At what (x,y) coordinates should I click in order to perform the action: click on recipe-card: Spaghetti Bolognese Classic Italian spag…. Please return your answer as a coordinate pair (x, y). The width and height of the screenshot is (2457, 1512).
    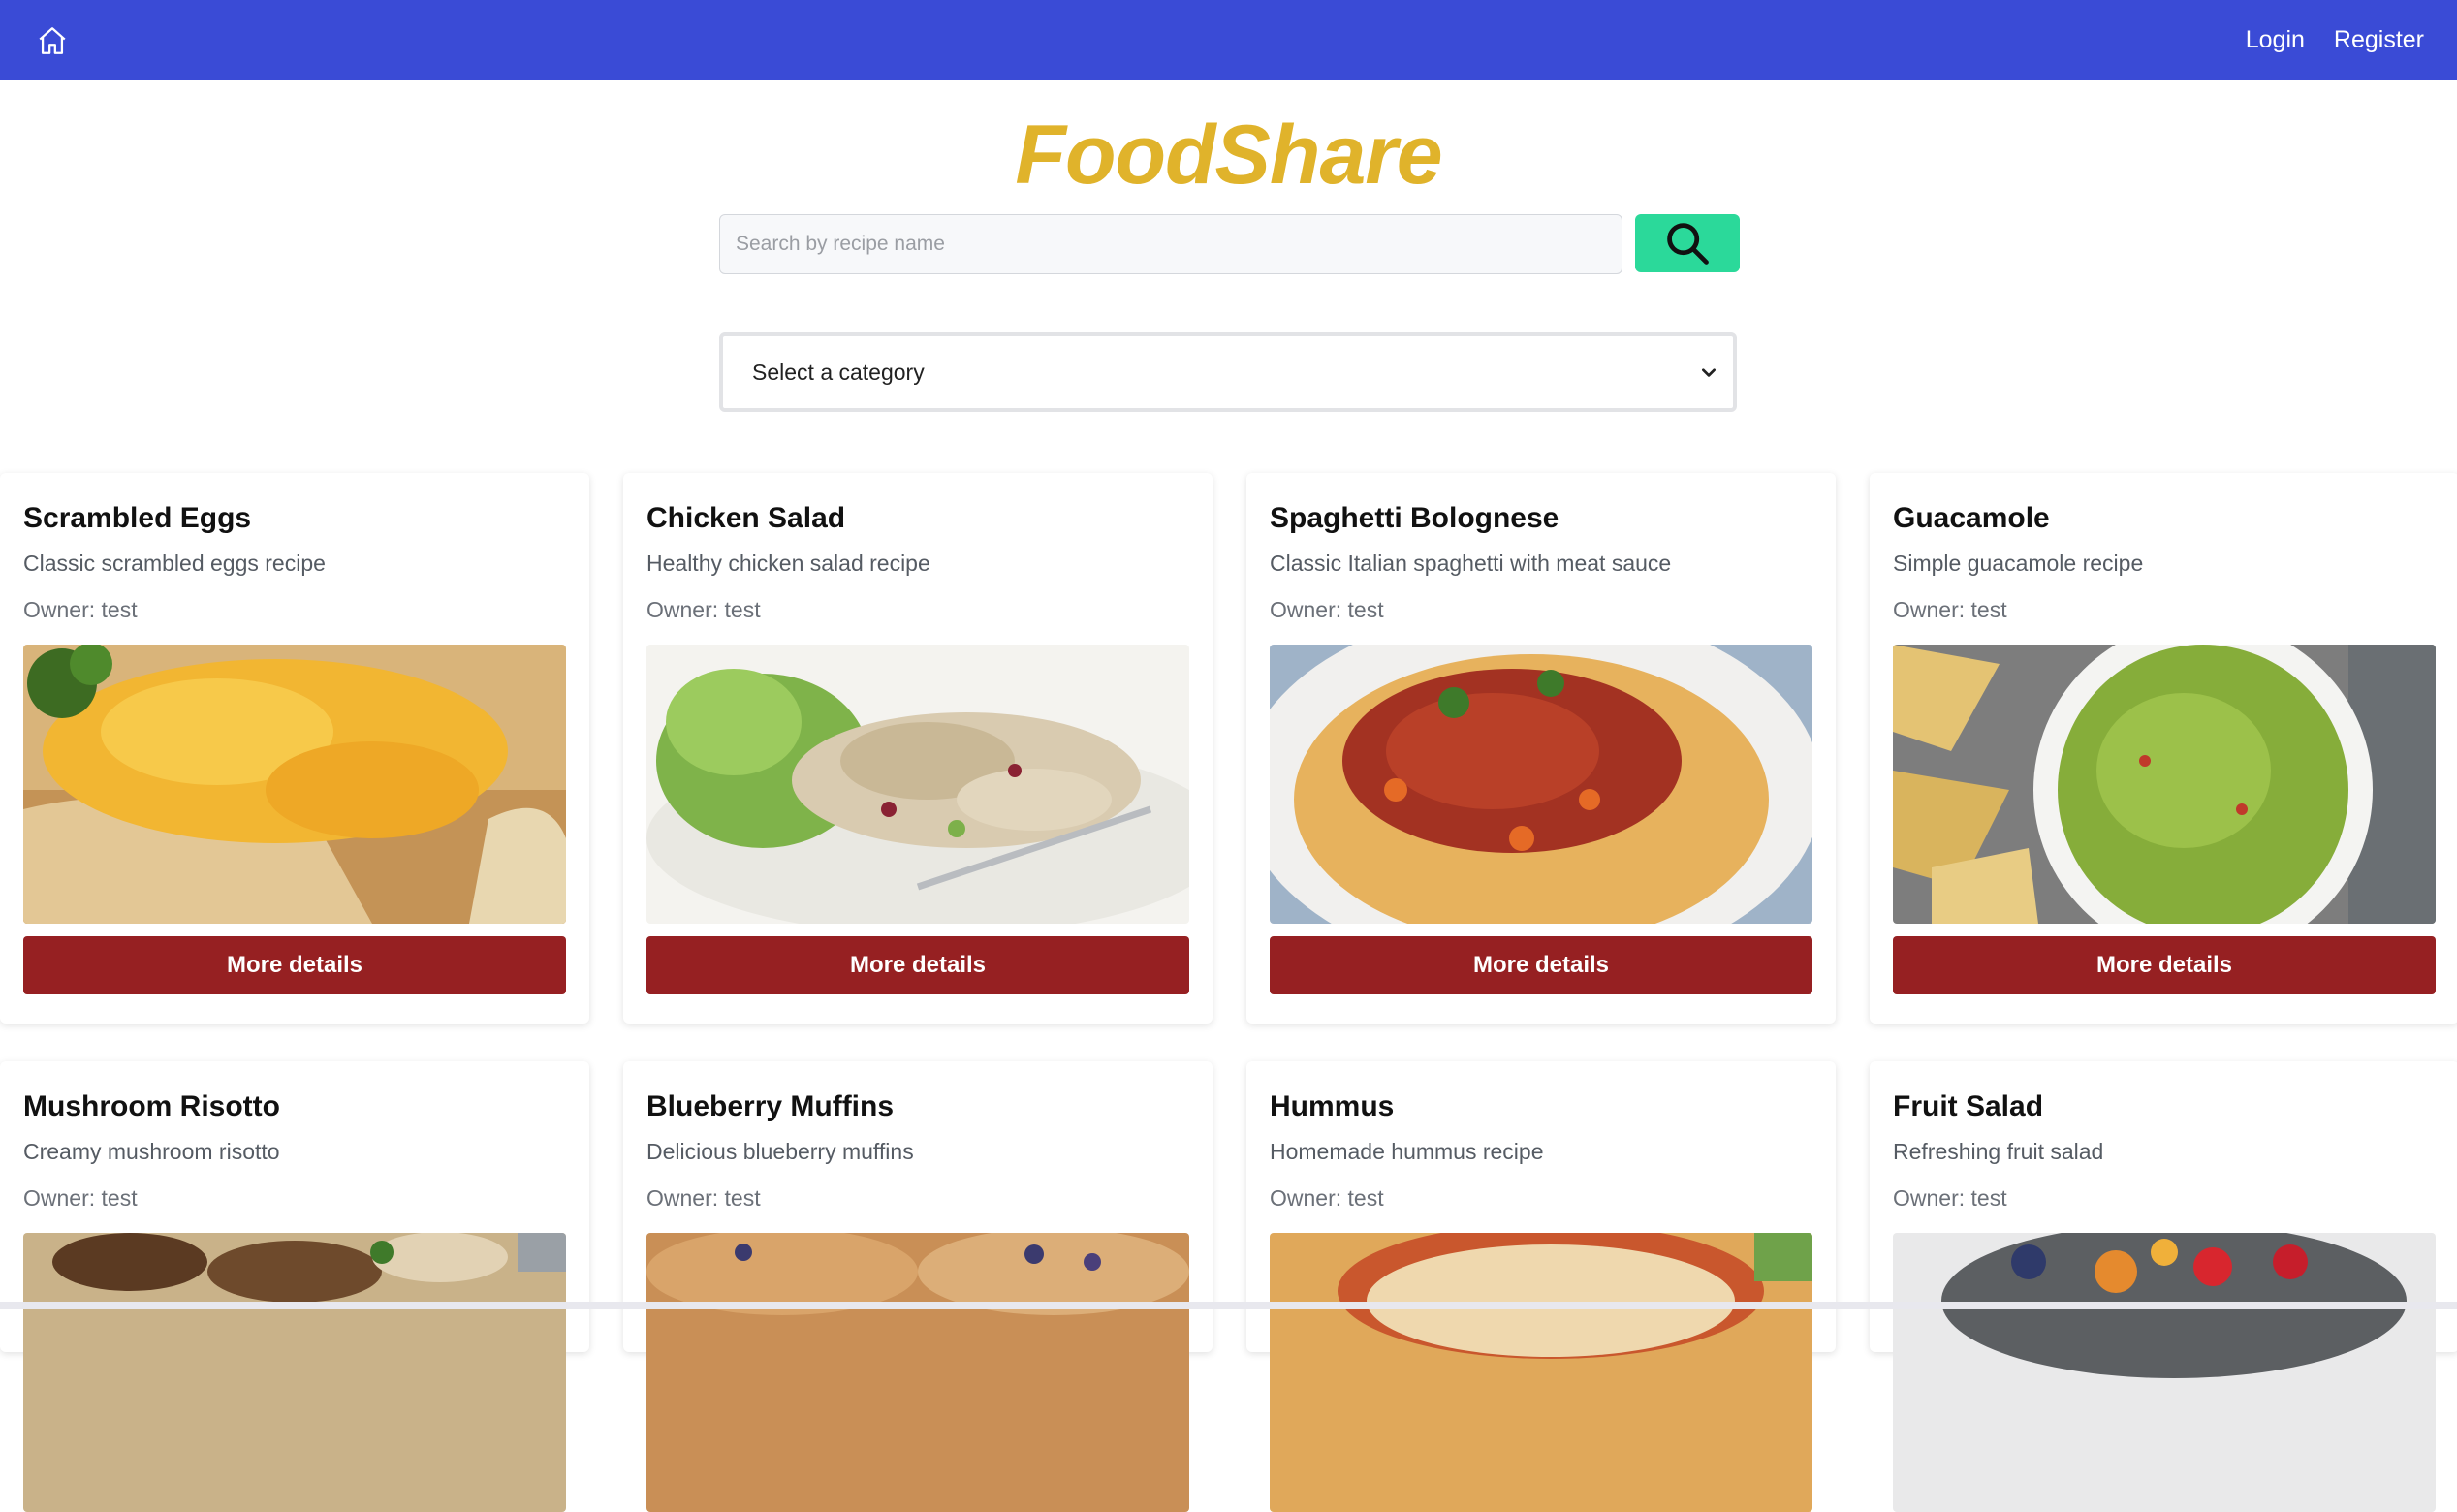
    Looking at the image, I should click on (1541, 748).